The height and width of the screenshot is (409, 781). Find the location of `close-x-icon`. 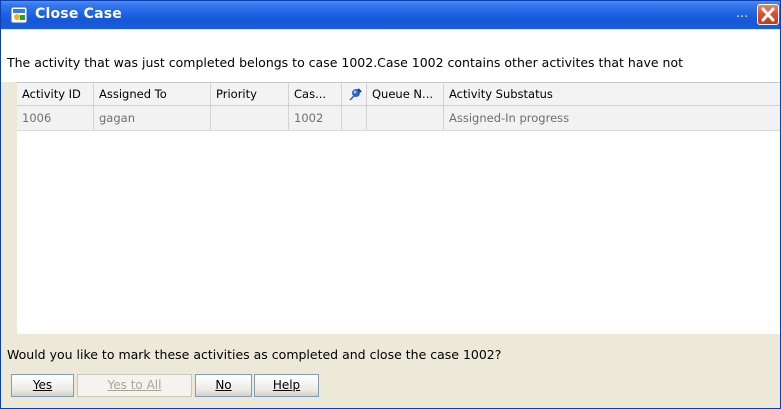

close-x-icon is located at coordinates (768, 14).